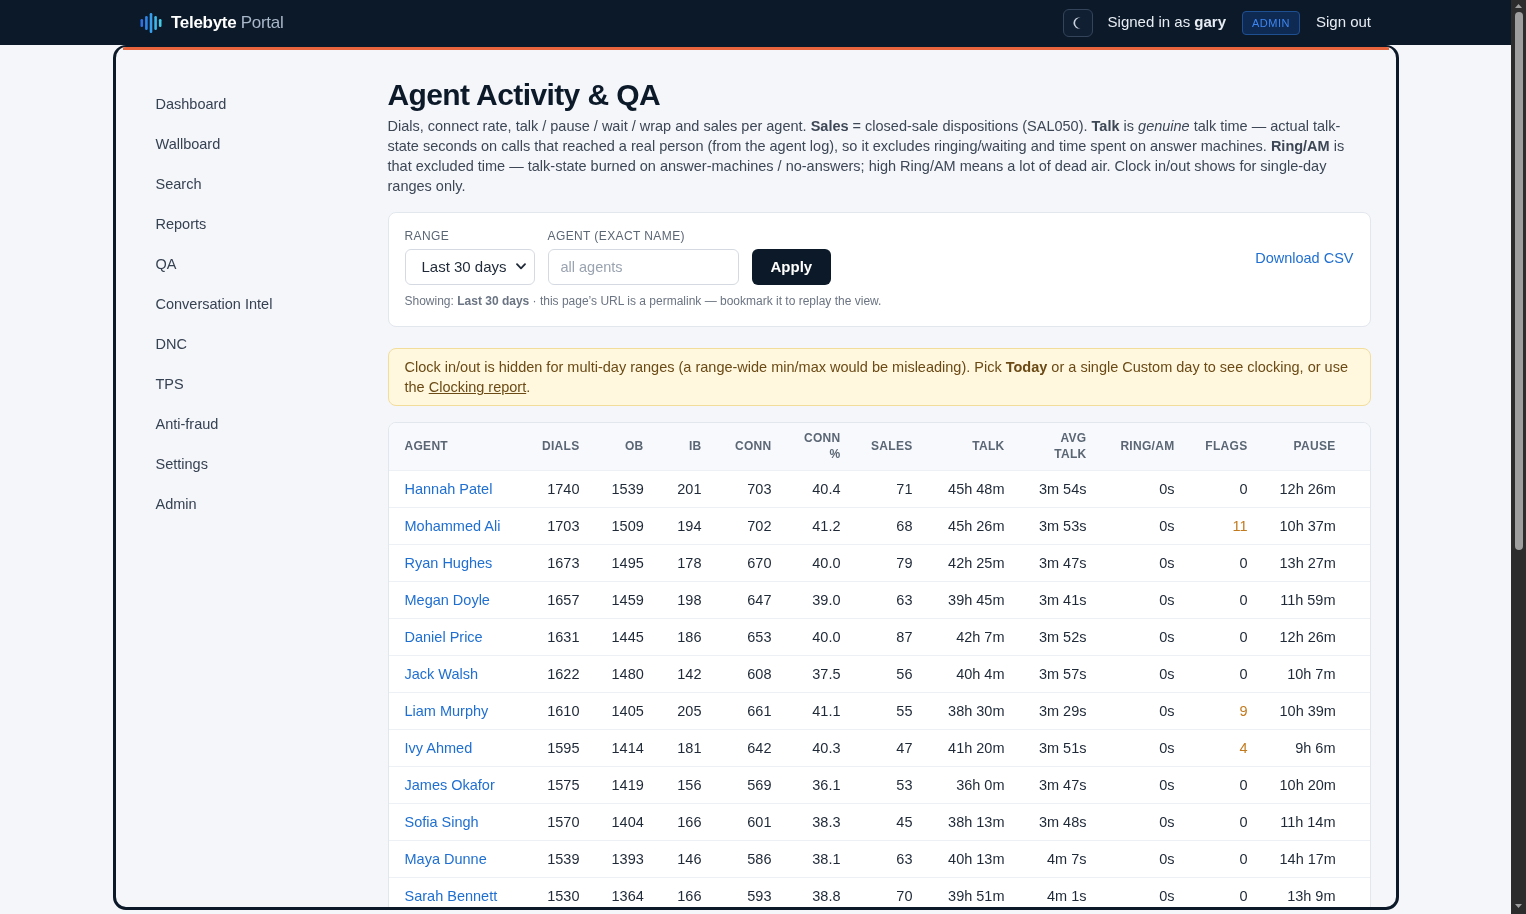 The height and width of the screenshot is (914, 1526). What do you see at coordinates (752, 488) in the screenshot?
I see `table-cell: 703` at bounding box center [752, 488].